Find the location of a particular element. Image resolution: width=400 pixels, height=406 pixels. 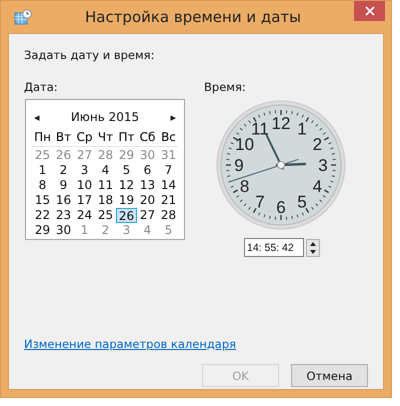

weekday-label: Пт is located at coordinates (126, 137).